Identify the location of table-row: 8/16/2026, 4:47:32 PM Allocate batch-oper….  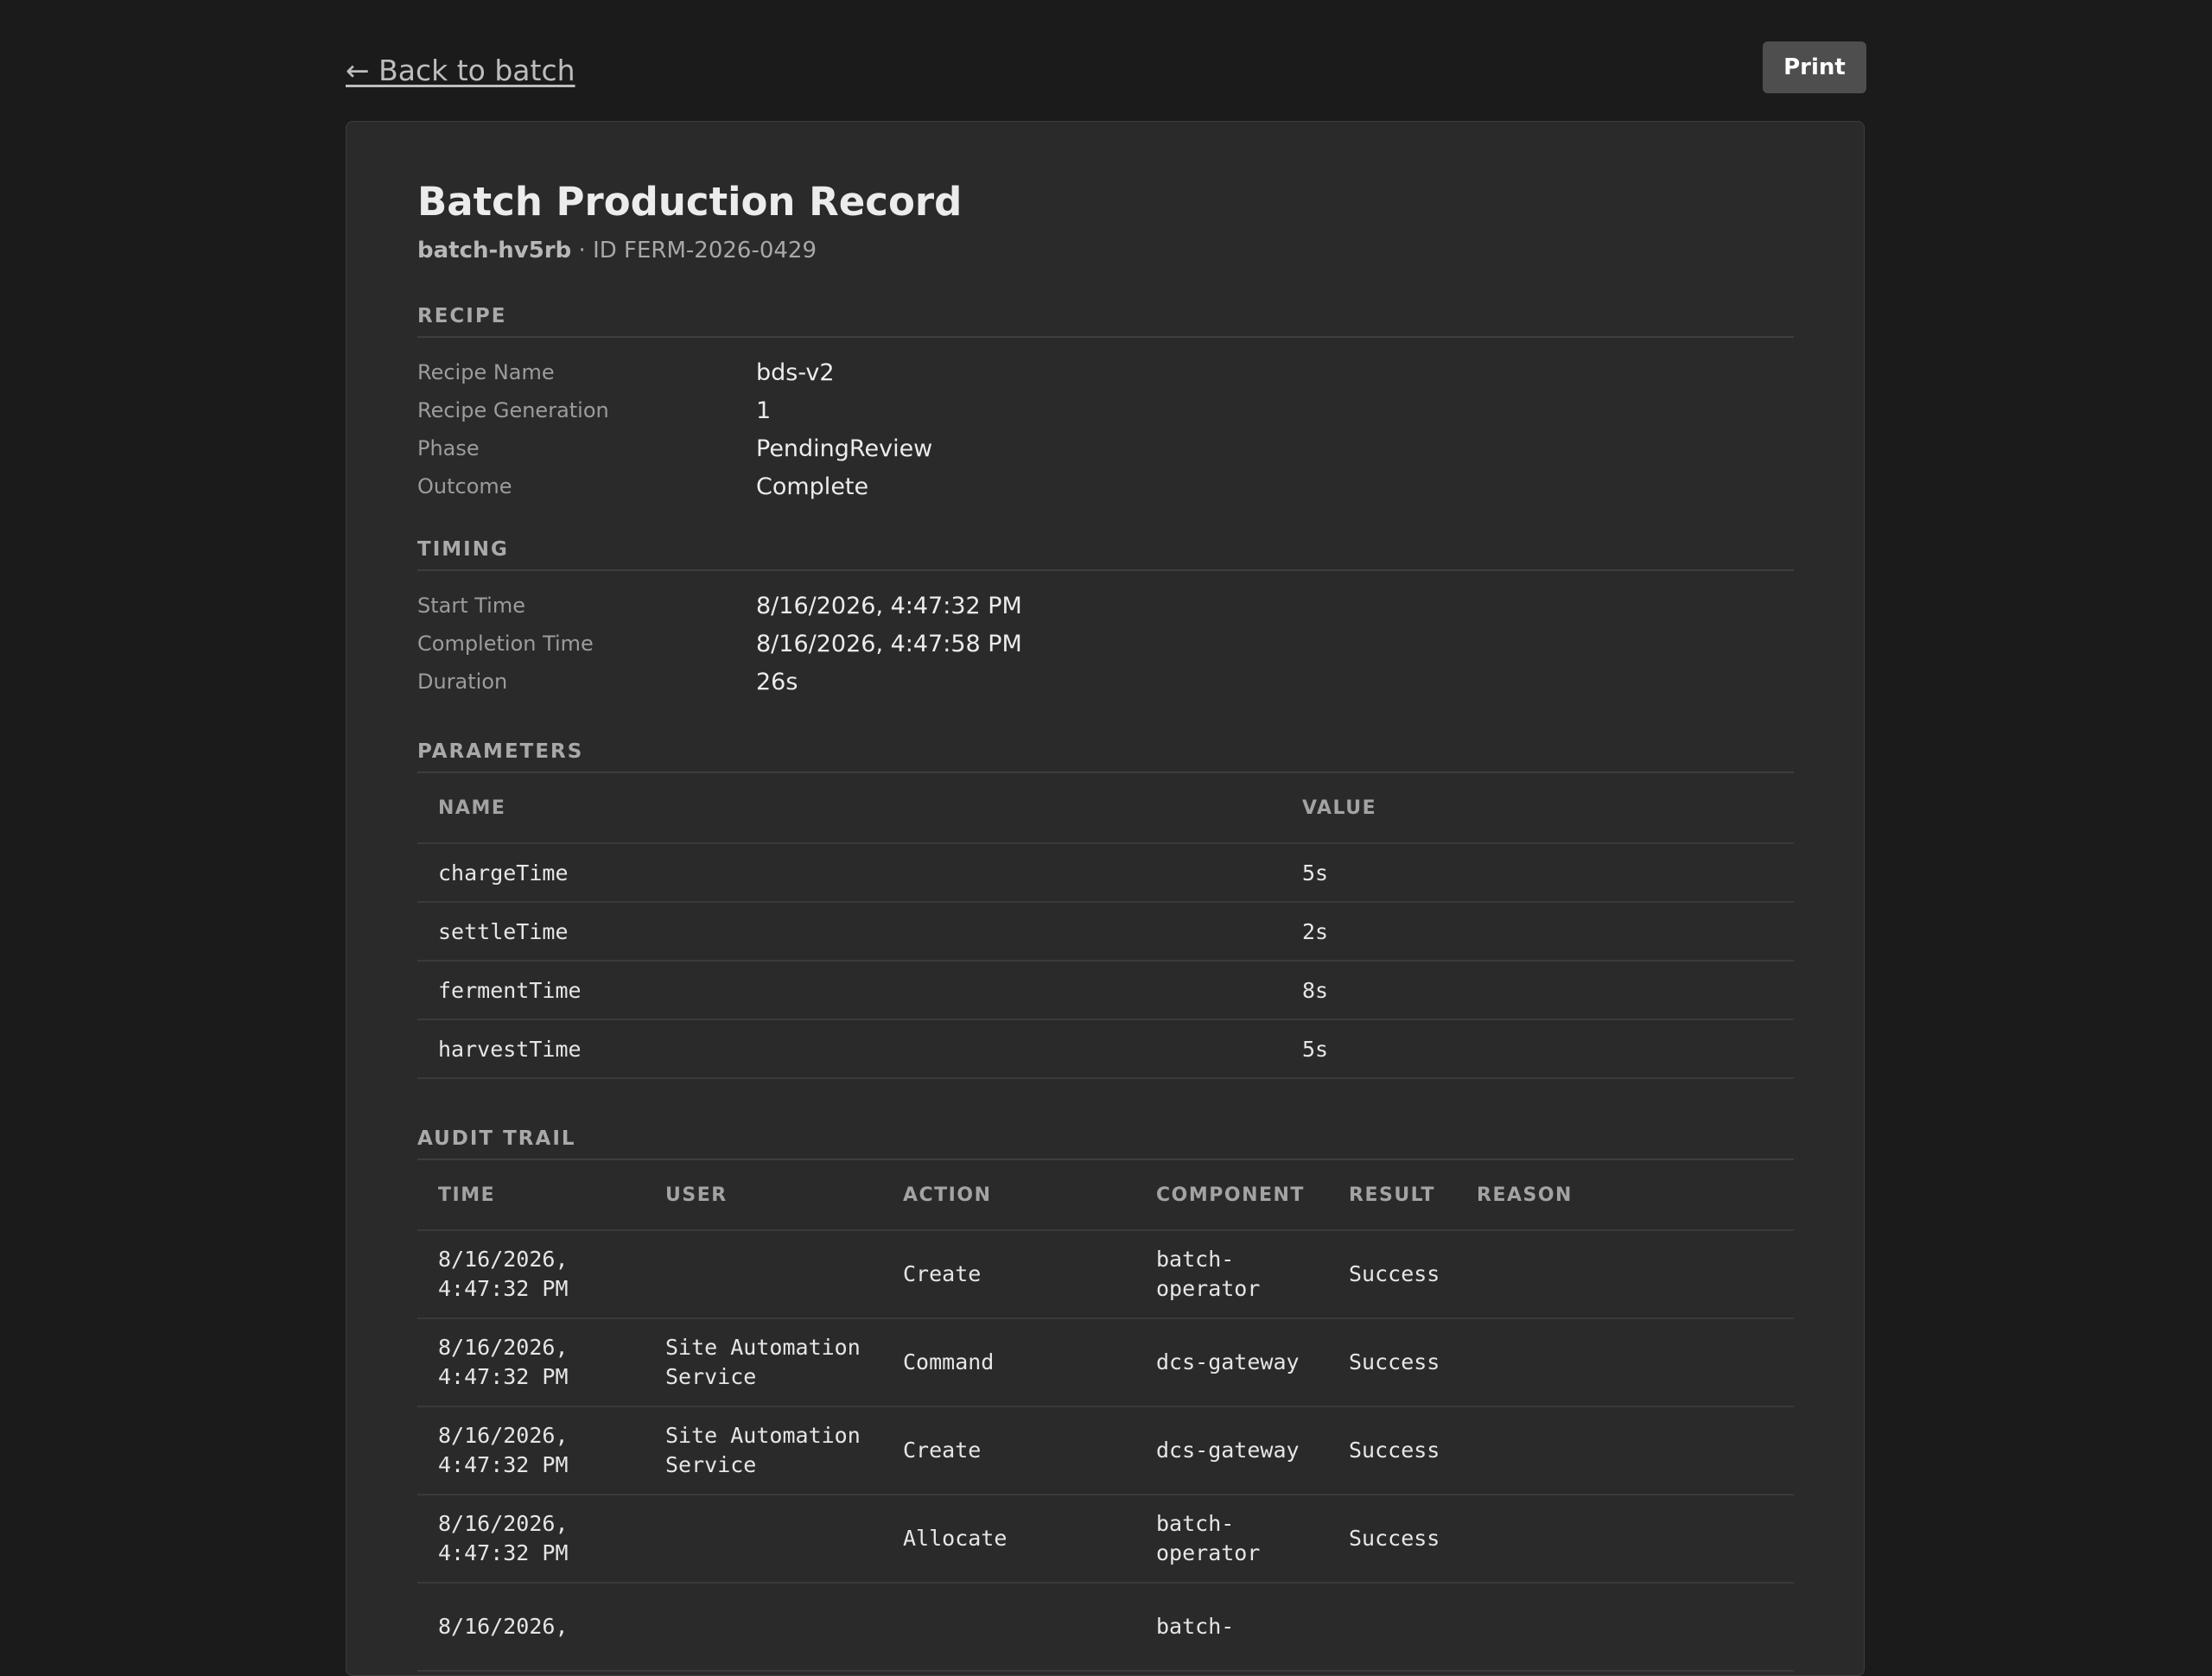
(1105, 1539).